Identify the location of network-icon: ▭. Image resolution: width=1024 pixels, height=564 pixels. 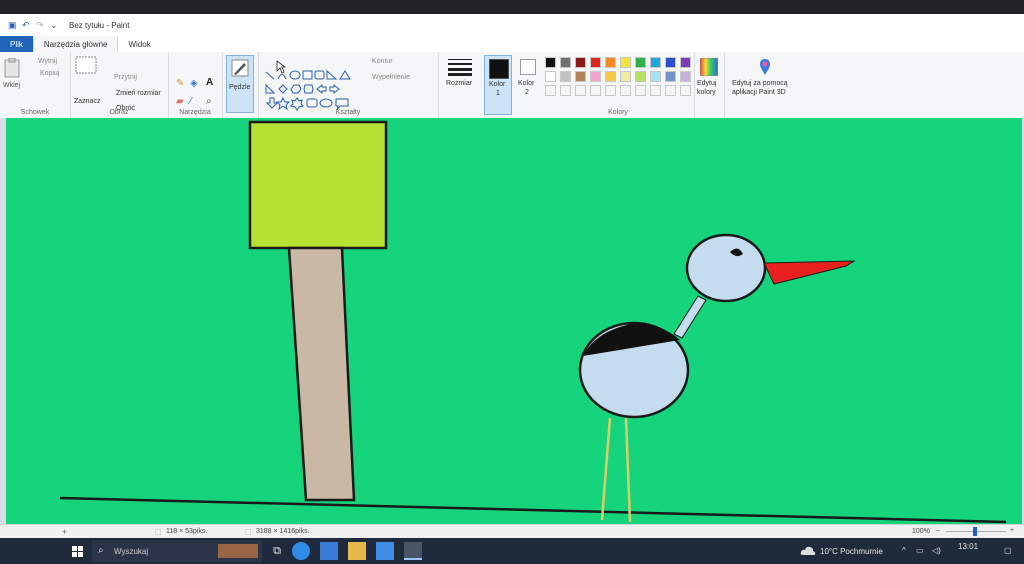
(920, 550).